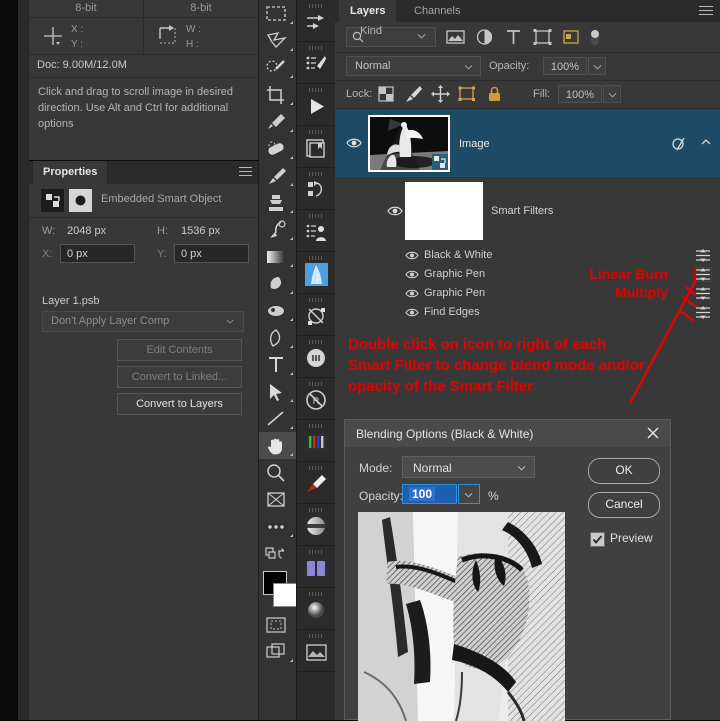  Describe the element at coordinates (440, 162) in the screenshot. I see `smart-object-badge-icon` at that location.